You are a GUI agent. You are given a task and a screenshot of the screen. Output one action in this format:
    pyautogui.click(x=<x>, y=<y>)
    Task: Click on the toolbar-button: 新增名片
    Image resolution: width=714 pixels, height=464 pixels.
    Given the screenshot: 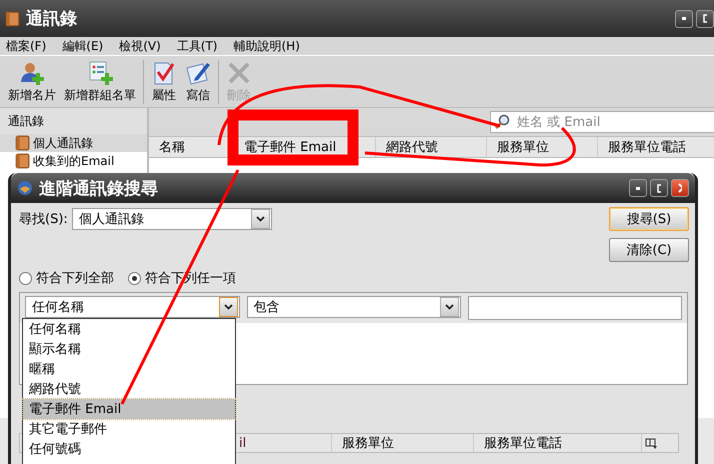 What is the action you would take?
    pyautogui.click(x=32, y=82)
    